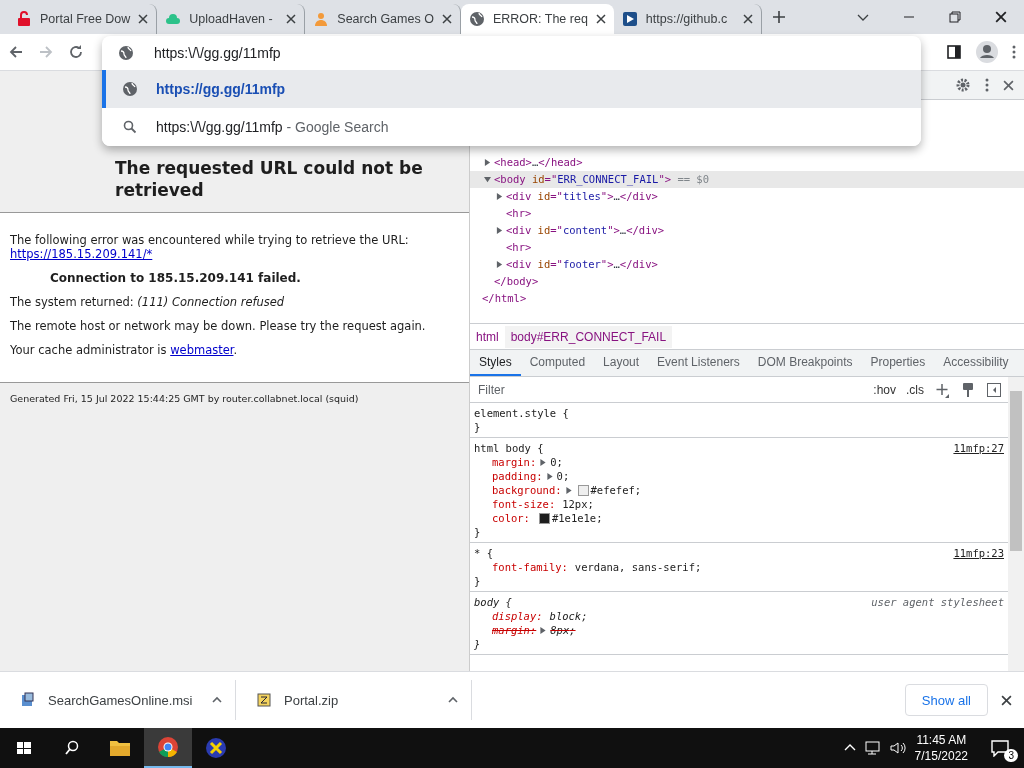  What do you see at coordinates (76, 52) in the screenshot?
I see `reload-icon` at bounding box center [76, 52].